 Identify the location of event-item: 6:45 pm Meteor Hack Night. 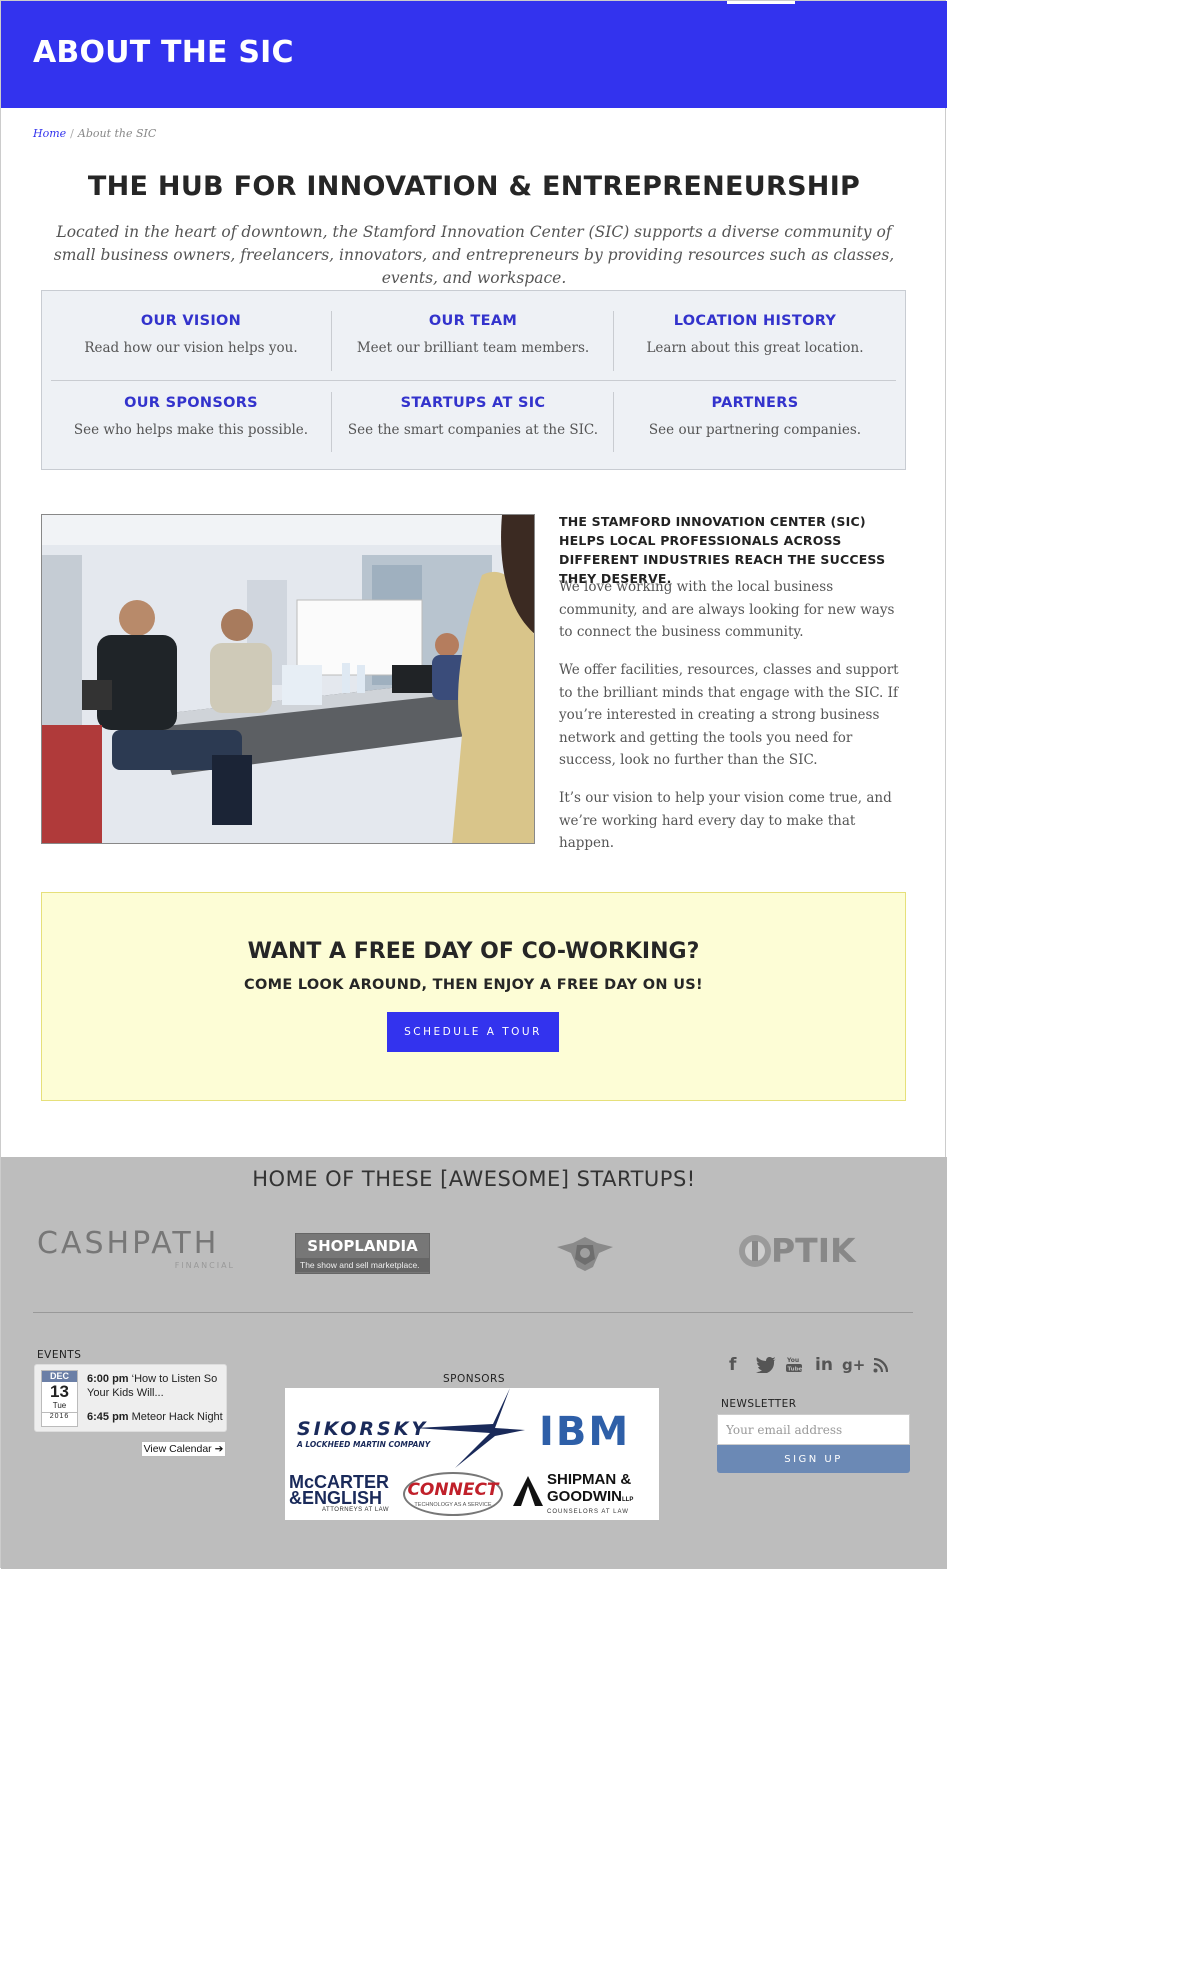
(155, 1417).